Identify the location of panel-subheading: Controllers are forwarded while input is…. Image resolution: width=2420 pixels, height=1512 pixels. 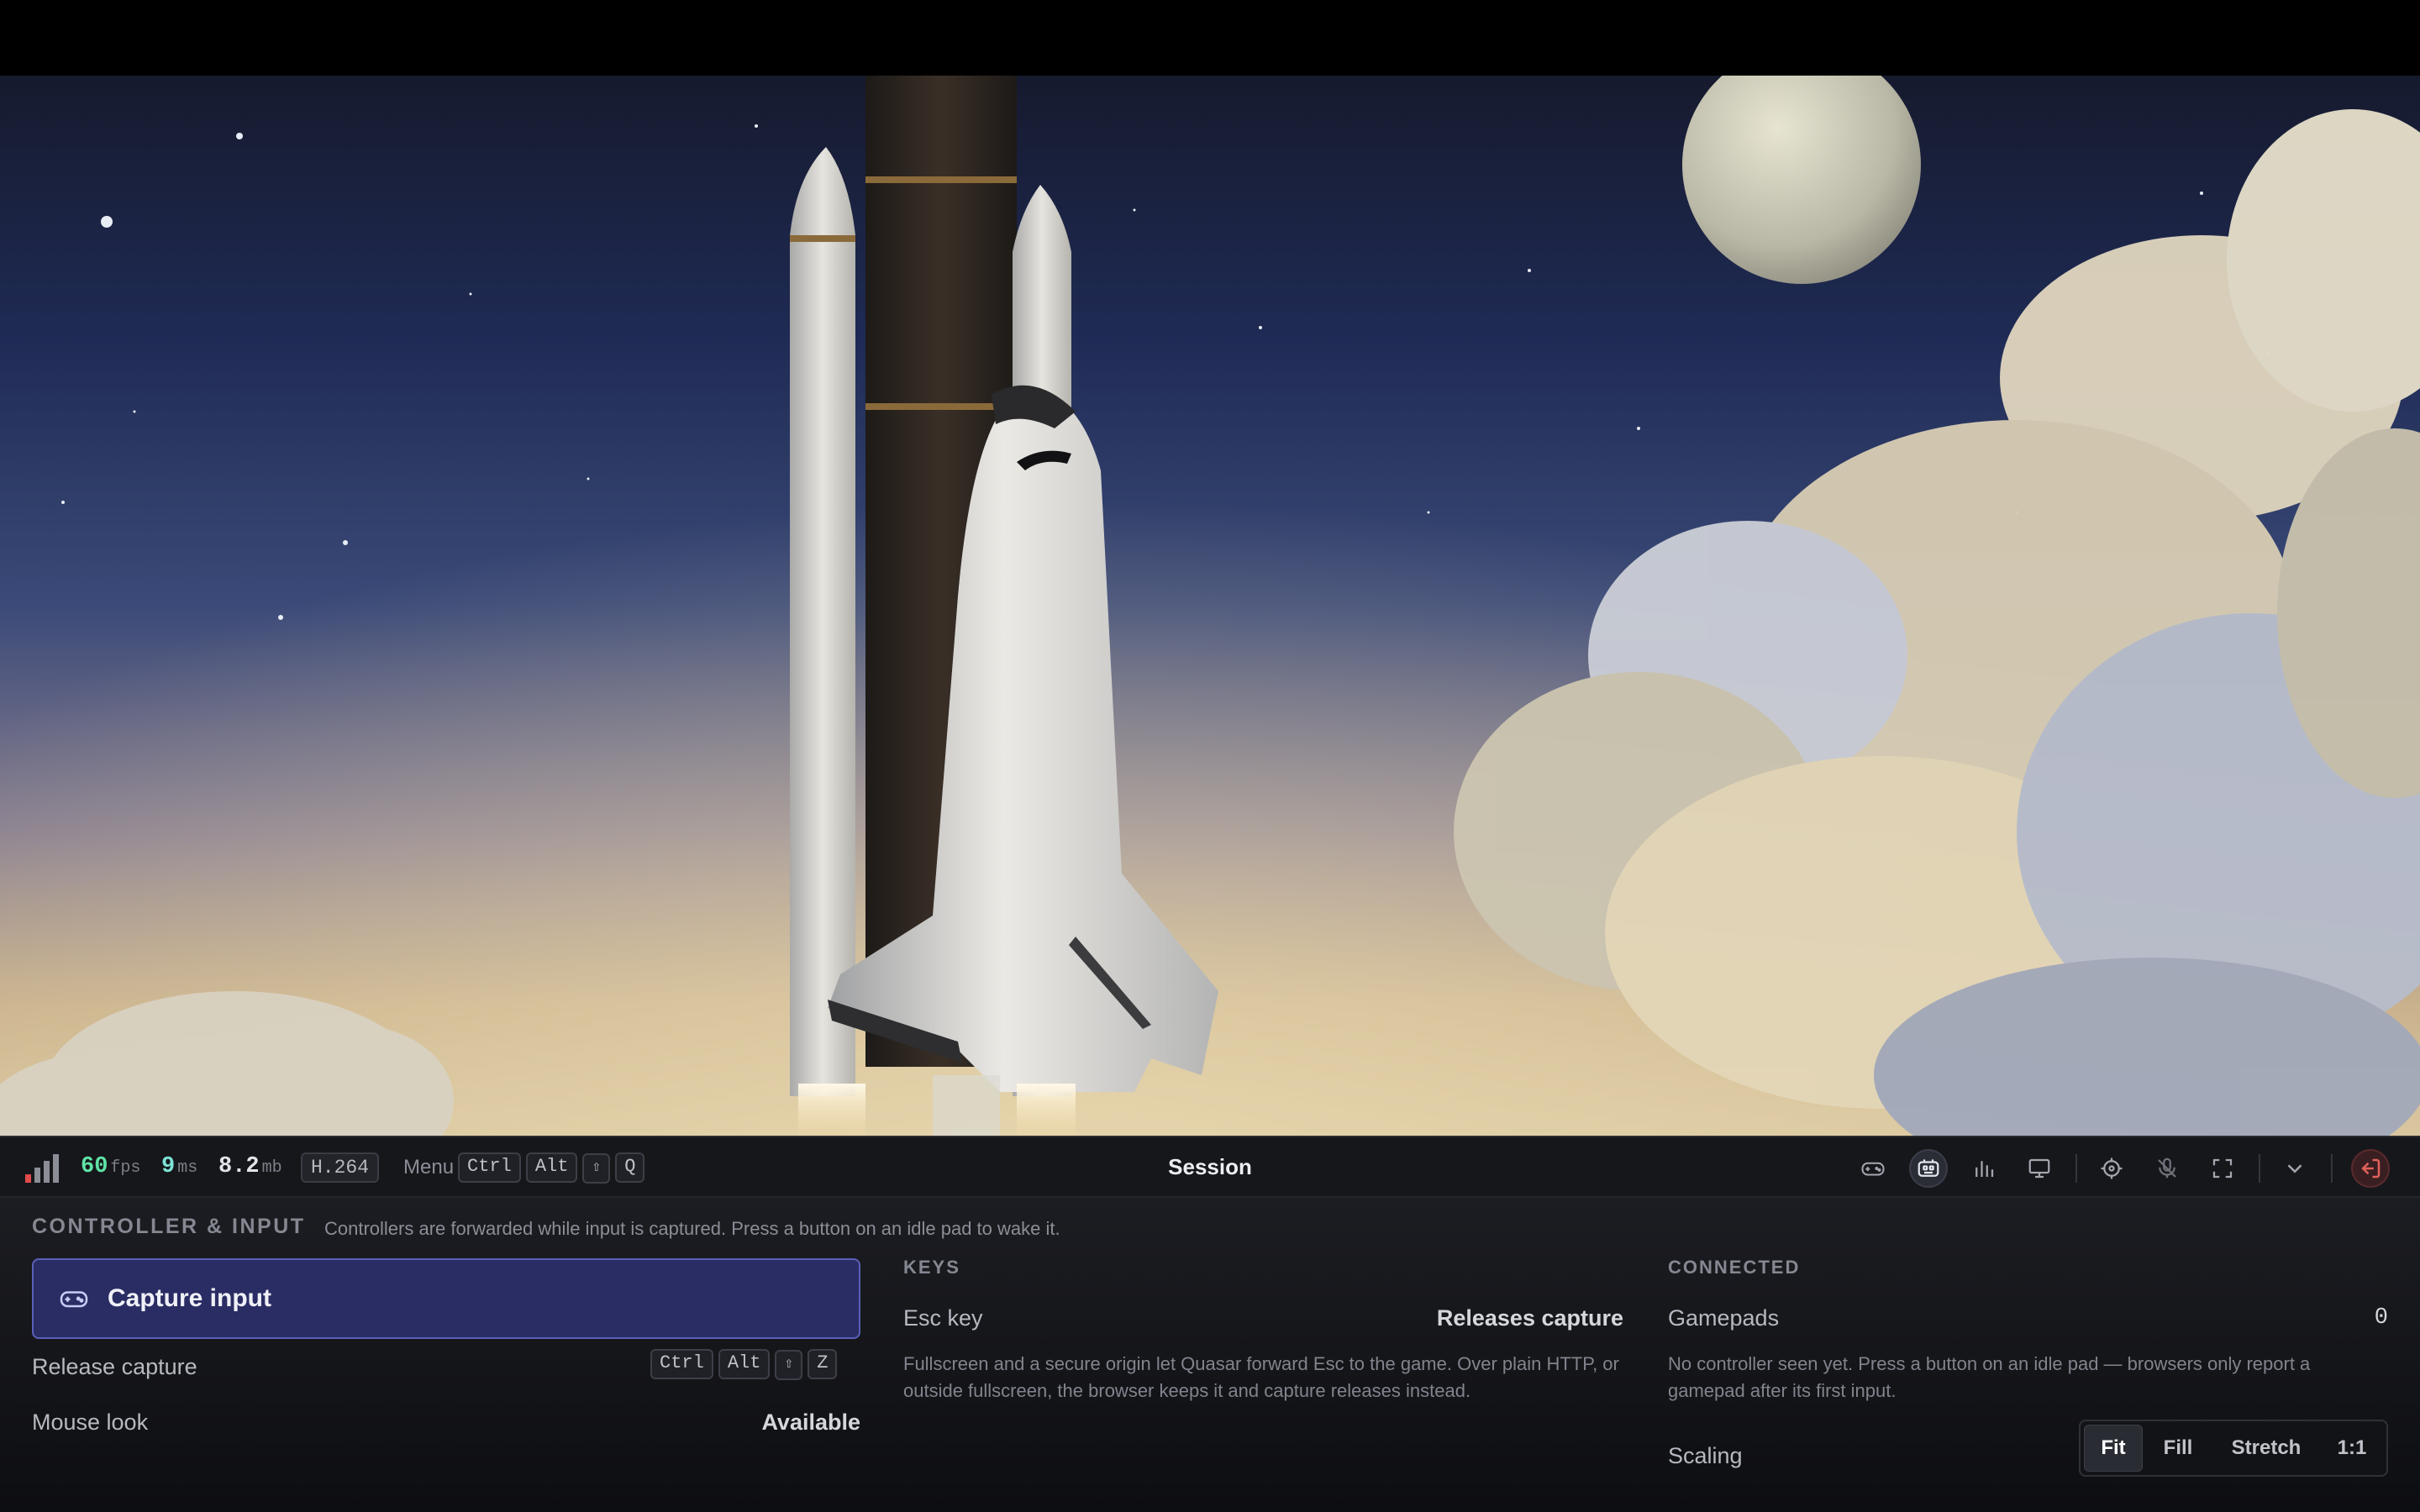
(692, 1228).